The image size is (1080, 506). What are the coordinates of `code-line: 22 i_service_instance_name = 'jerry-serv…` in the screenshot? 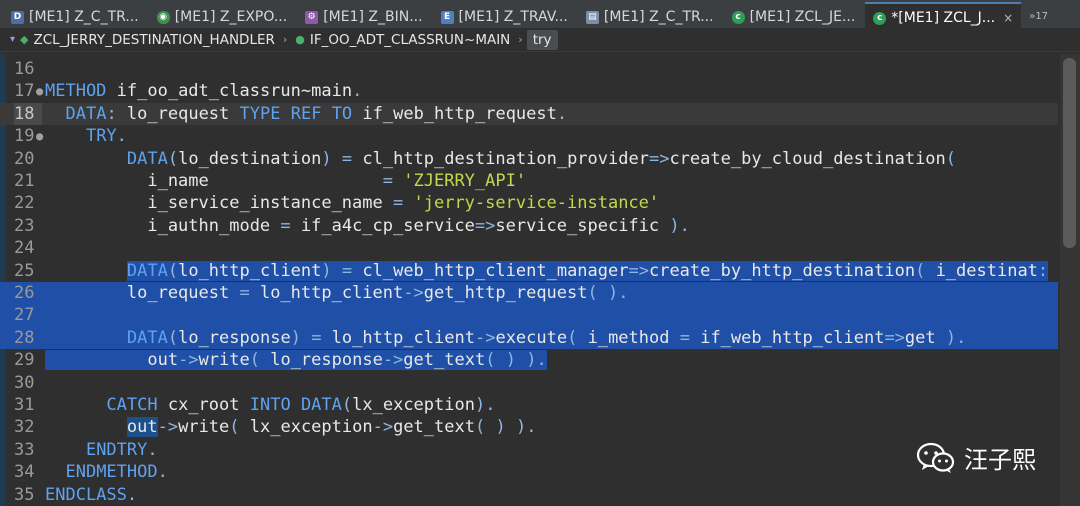 It's located at (529, 203).